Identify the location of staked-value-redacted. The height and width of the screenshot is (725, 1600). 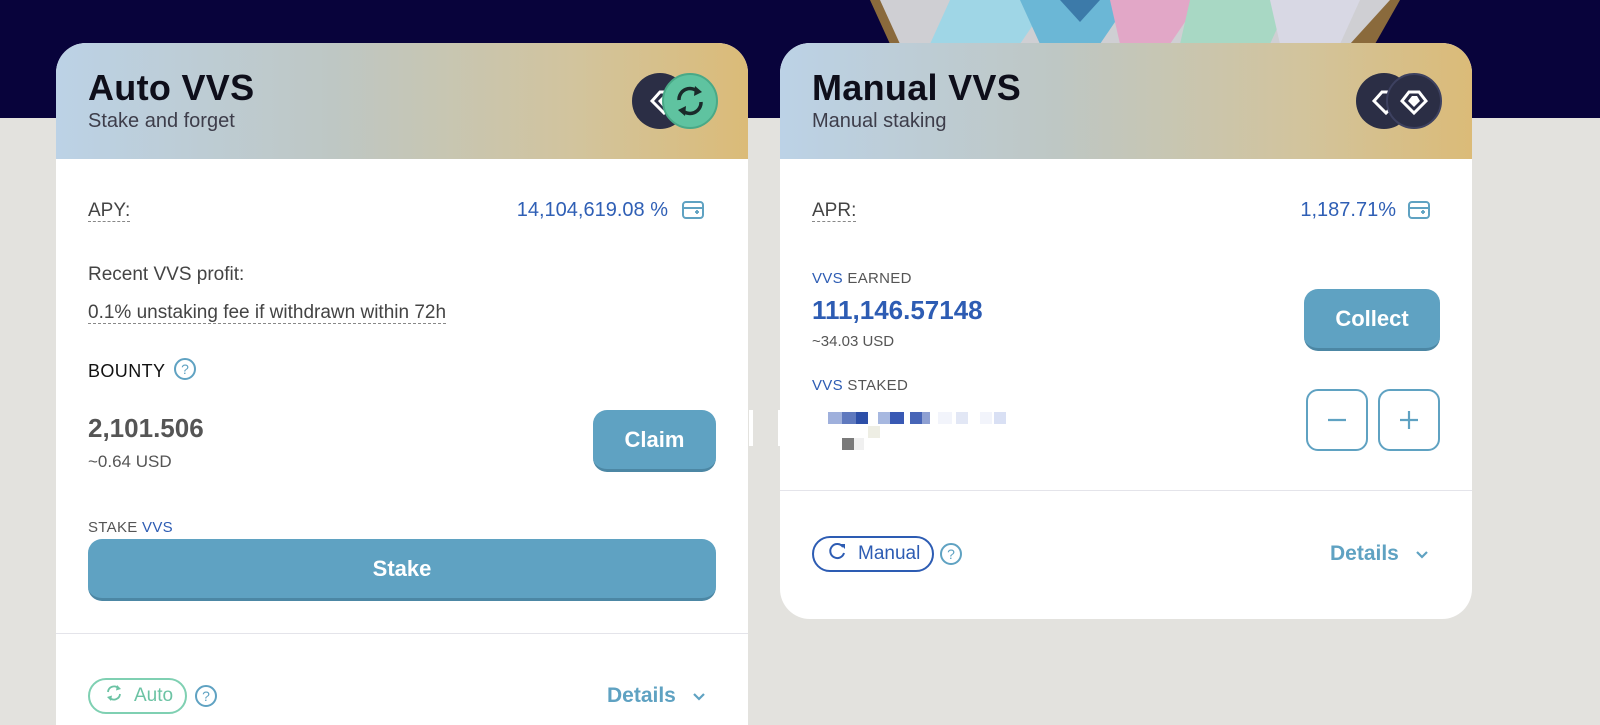
(918, 432).